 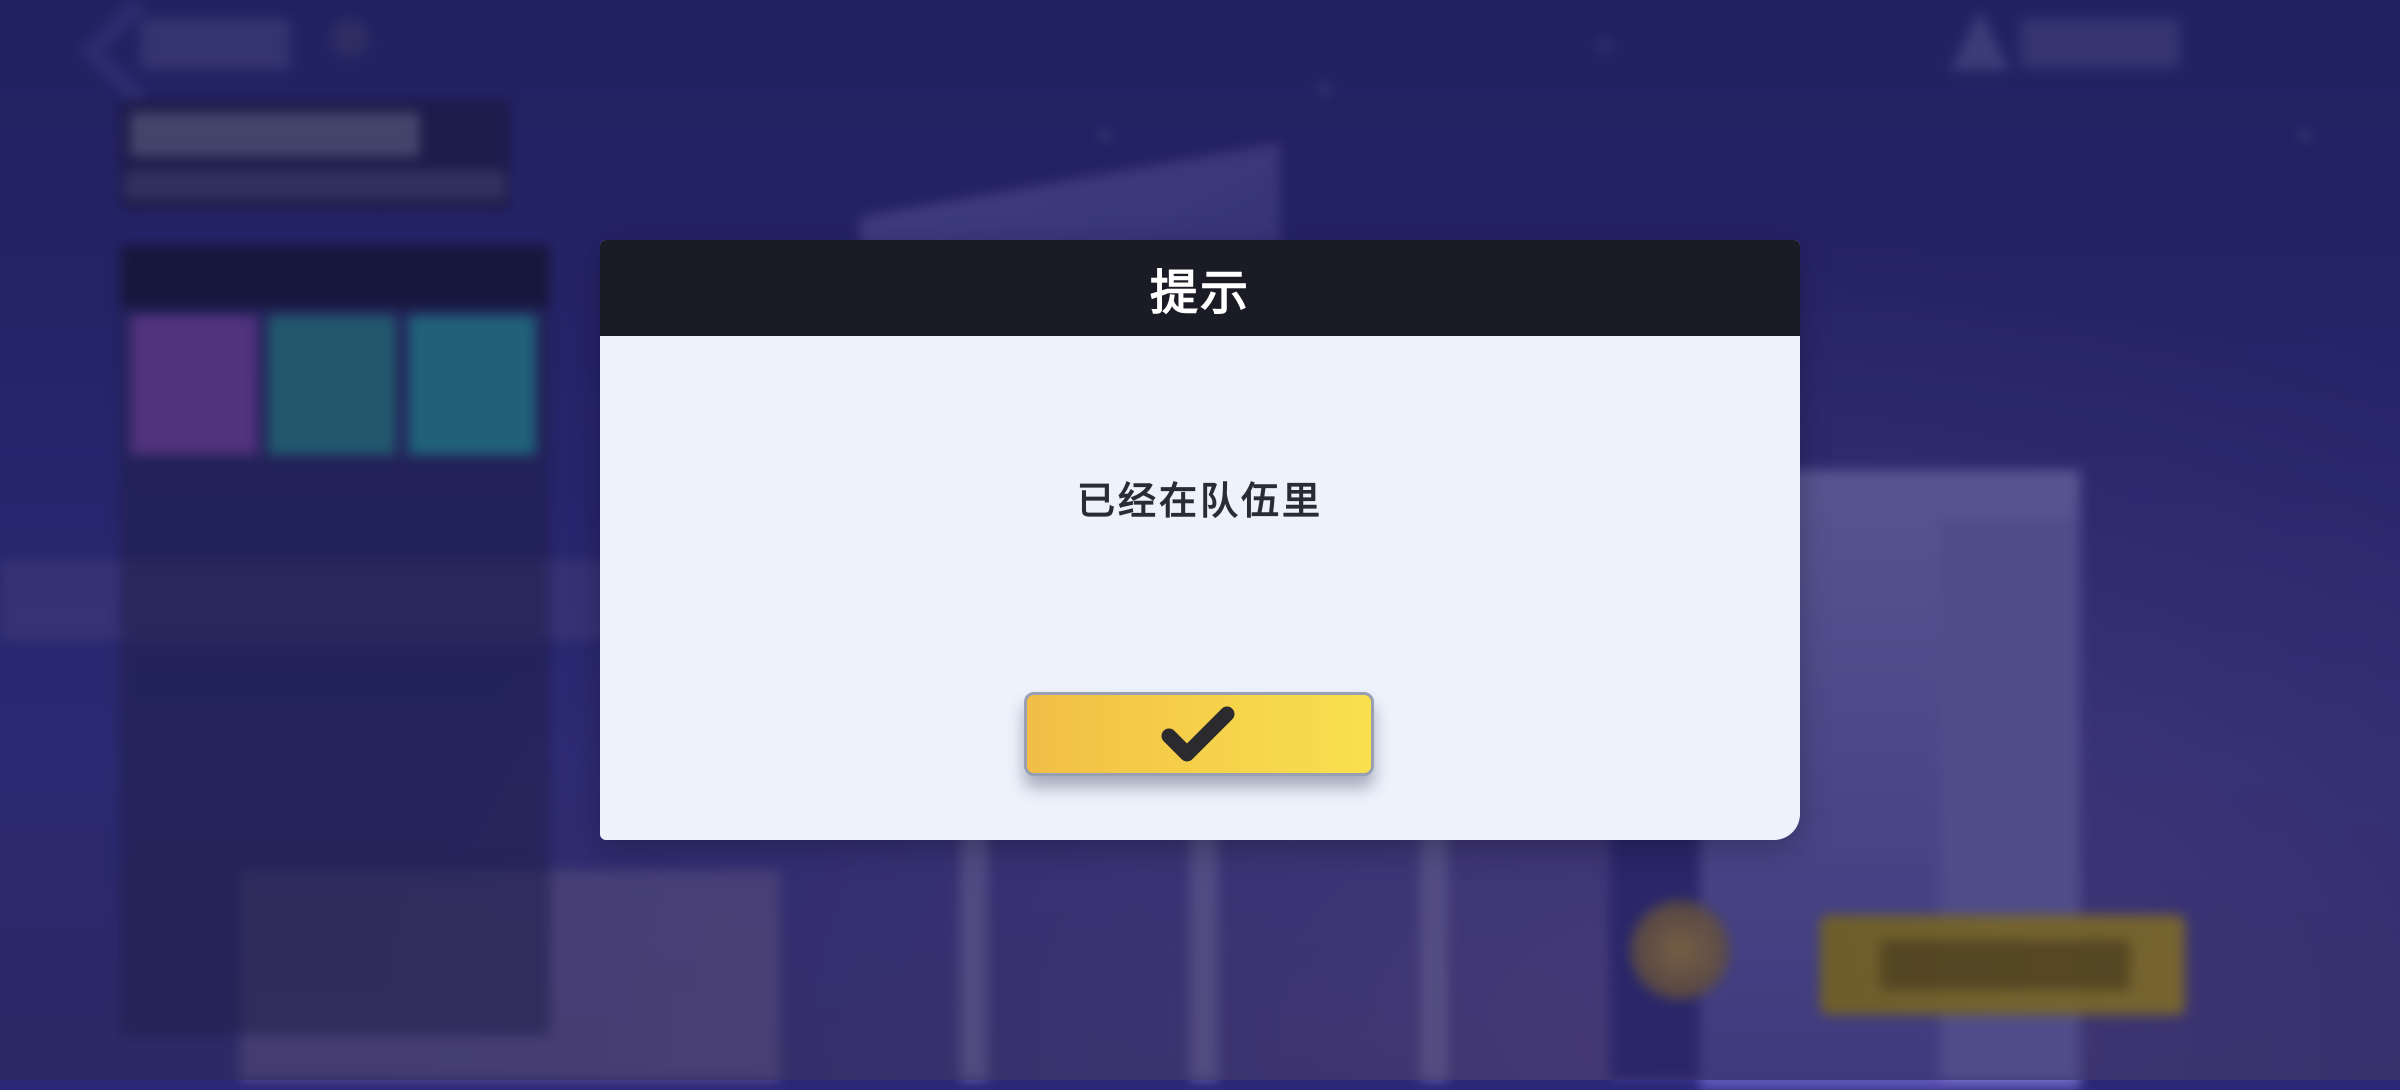 What do you see at coordinates (1199, 501) in the screenshot?
I see `dialog-message: 已经在队伍里` at bounding box center [1199, 501].